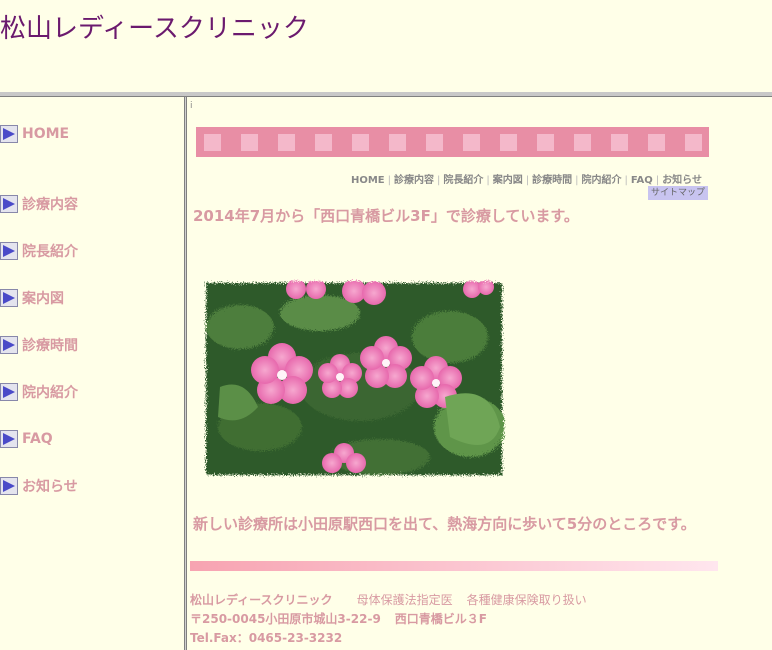 This screenshot has width=772, height=650. Describe the element at coordinates (440, 619) in the screenshot. I see `footer-building: 西口青橋ビル３F` at that location.